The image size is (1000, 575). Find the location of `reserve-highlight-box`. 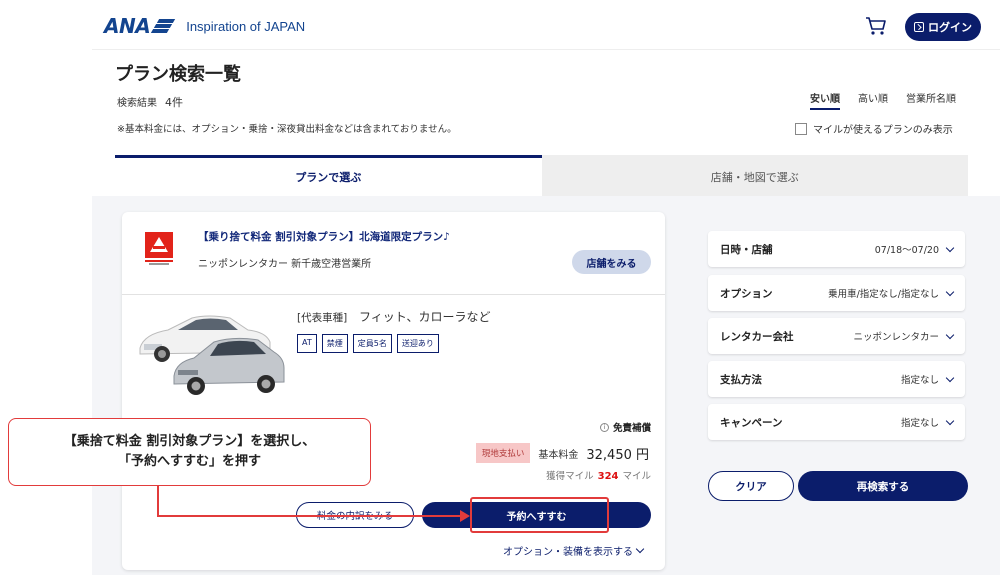

reserve-highlight-box is located at coordinates (539, 515).